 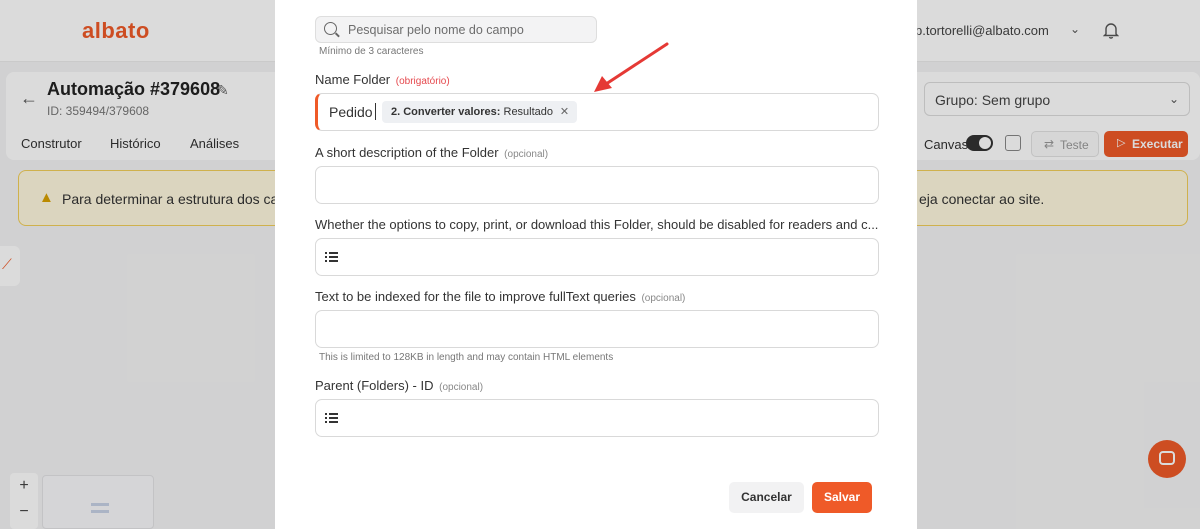 What do you see at coordinates (842, 497) in the screenshot?
I see `save-button: Salvar` at bounding box center [842, 497].